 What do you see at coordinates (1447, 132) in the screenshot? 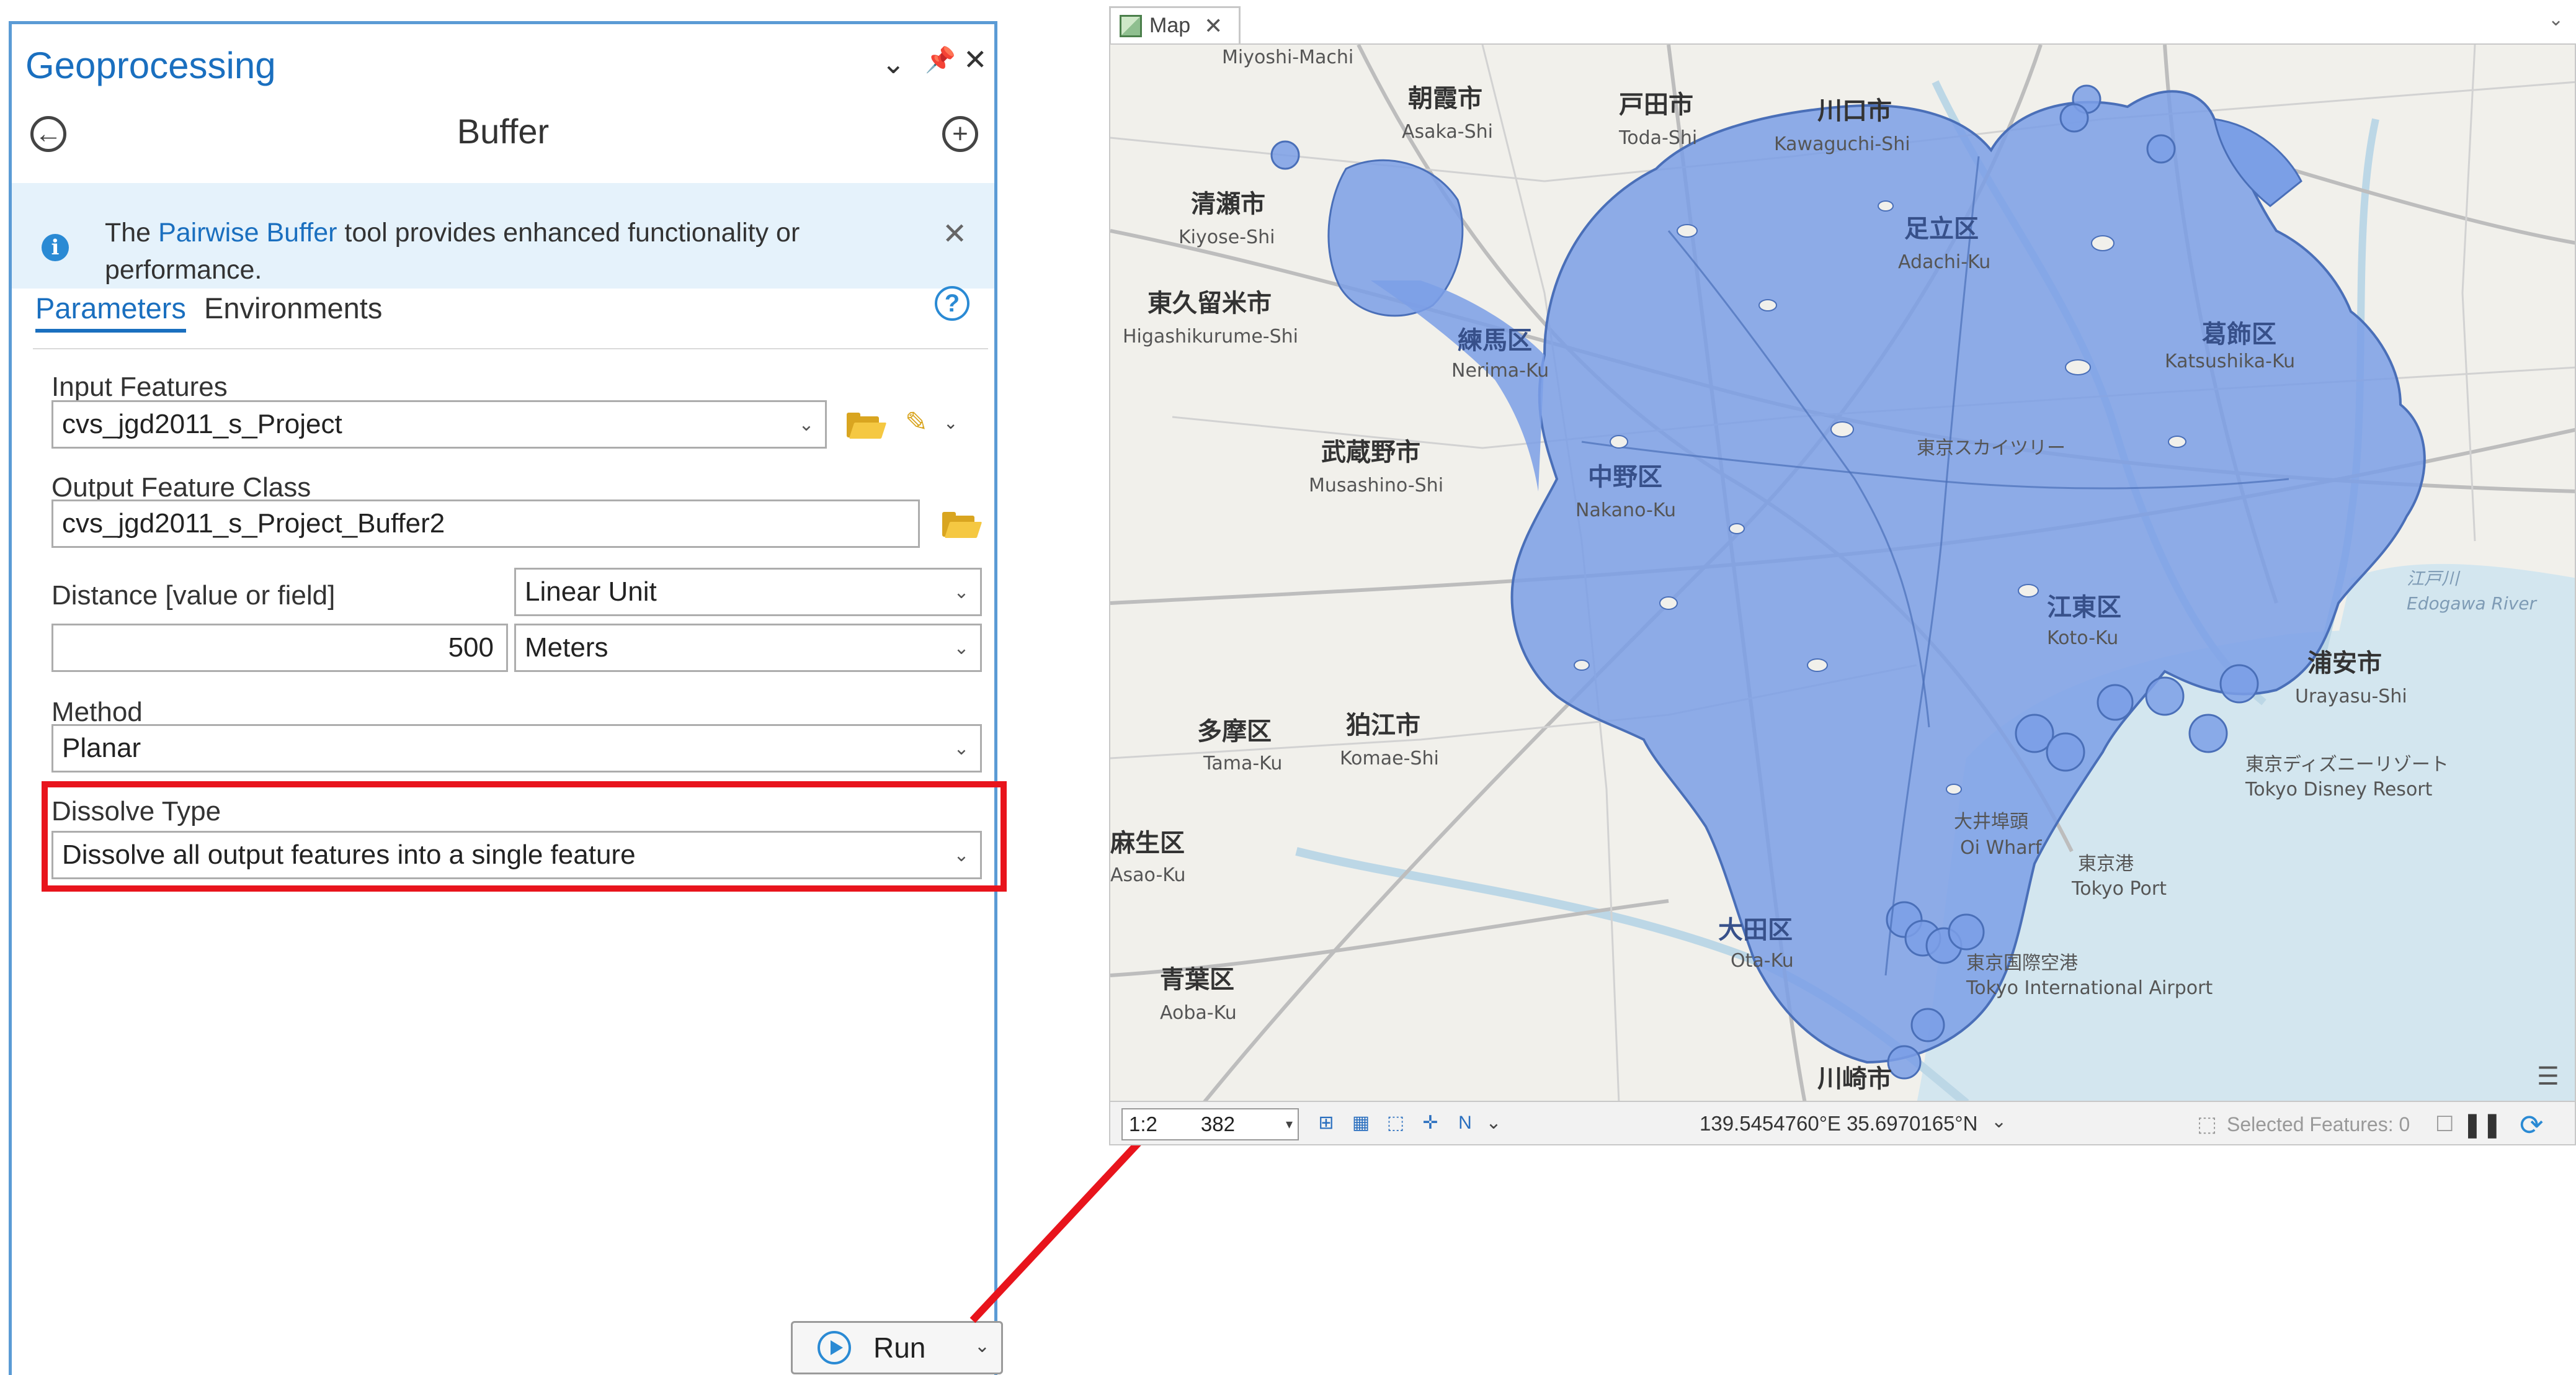
I see `label-asaka: Asaka-Shi` at bounding box center [1447, 132].